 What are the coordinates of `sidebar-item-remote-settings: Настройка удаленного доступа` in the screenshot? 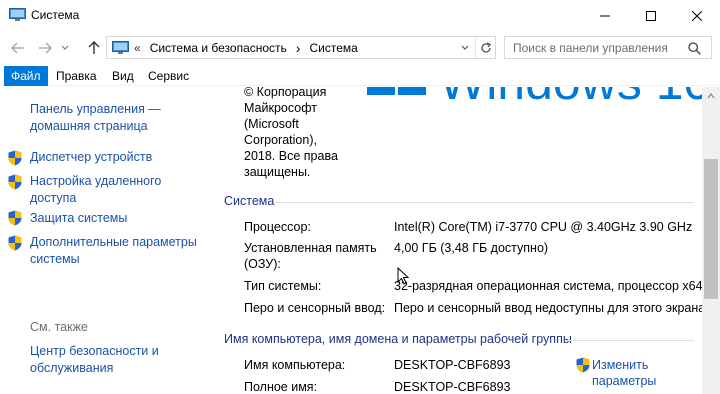 It's located at (95, 190).